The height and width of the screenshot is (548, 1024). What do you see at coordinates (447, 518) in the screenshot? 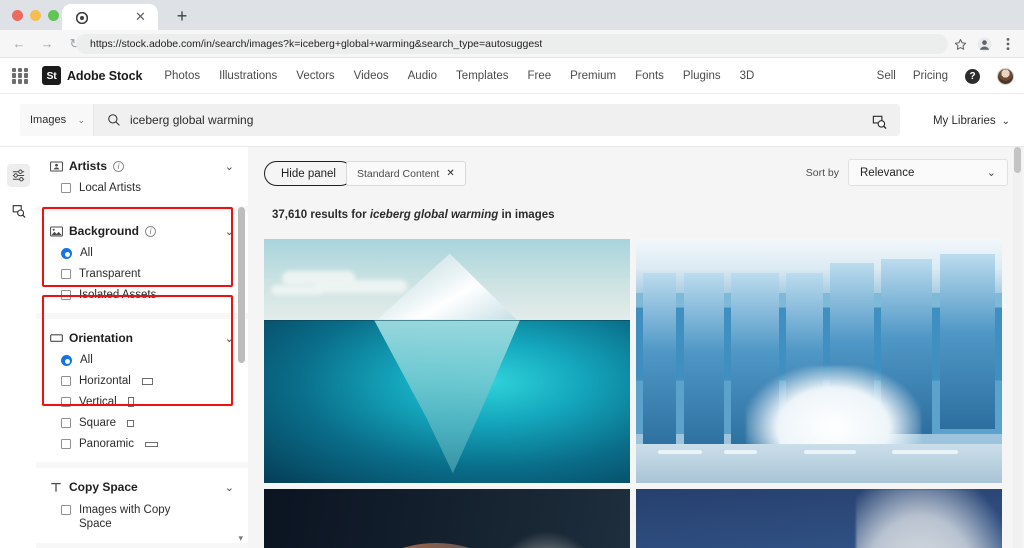
I see `result-thumbnail-earth-half-desert-half-ice` at bounding box center [447, 518].